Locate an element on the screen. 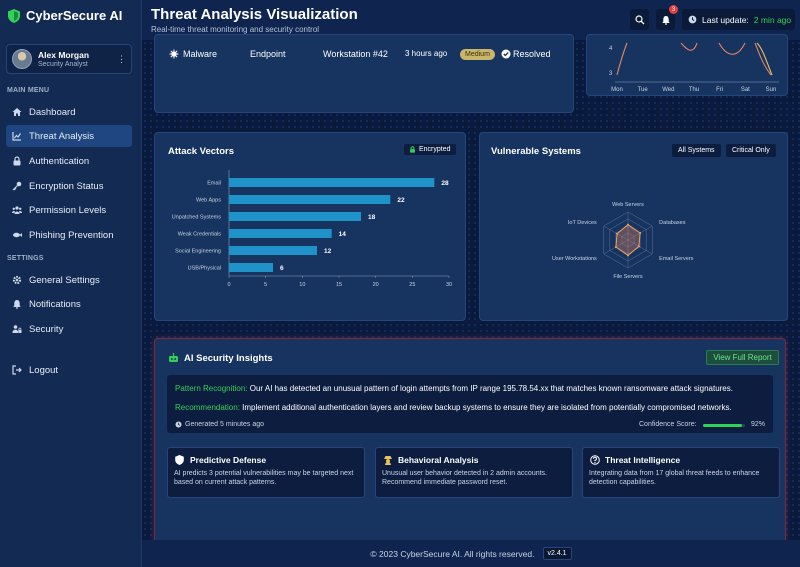 This screenshot has height=567, width=800. generated-time: Generated 5 minutes ago is located at coordinates (219, 424).